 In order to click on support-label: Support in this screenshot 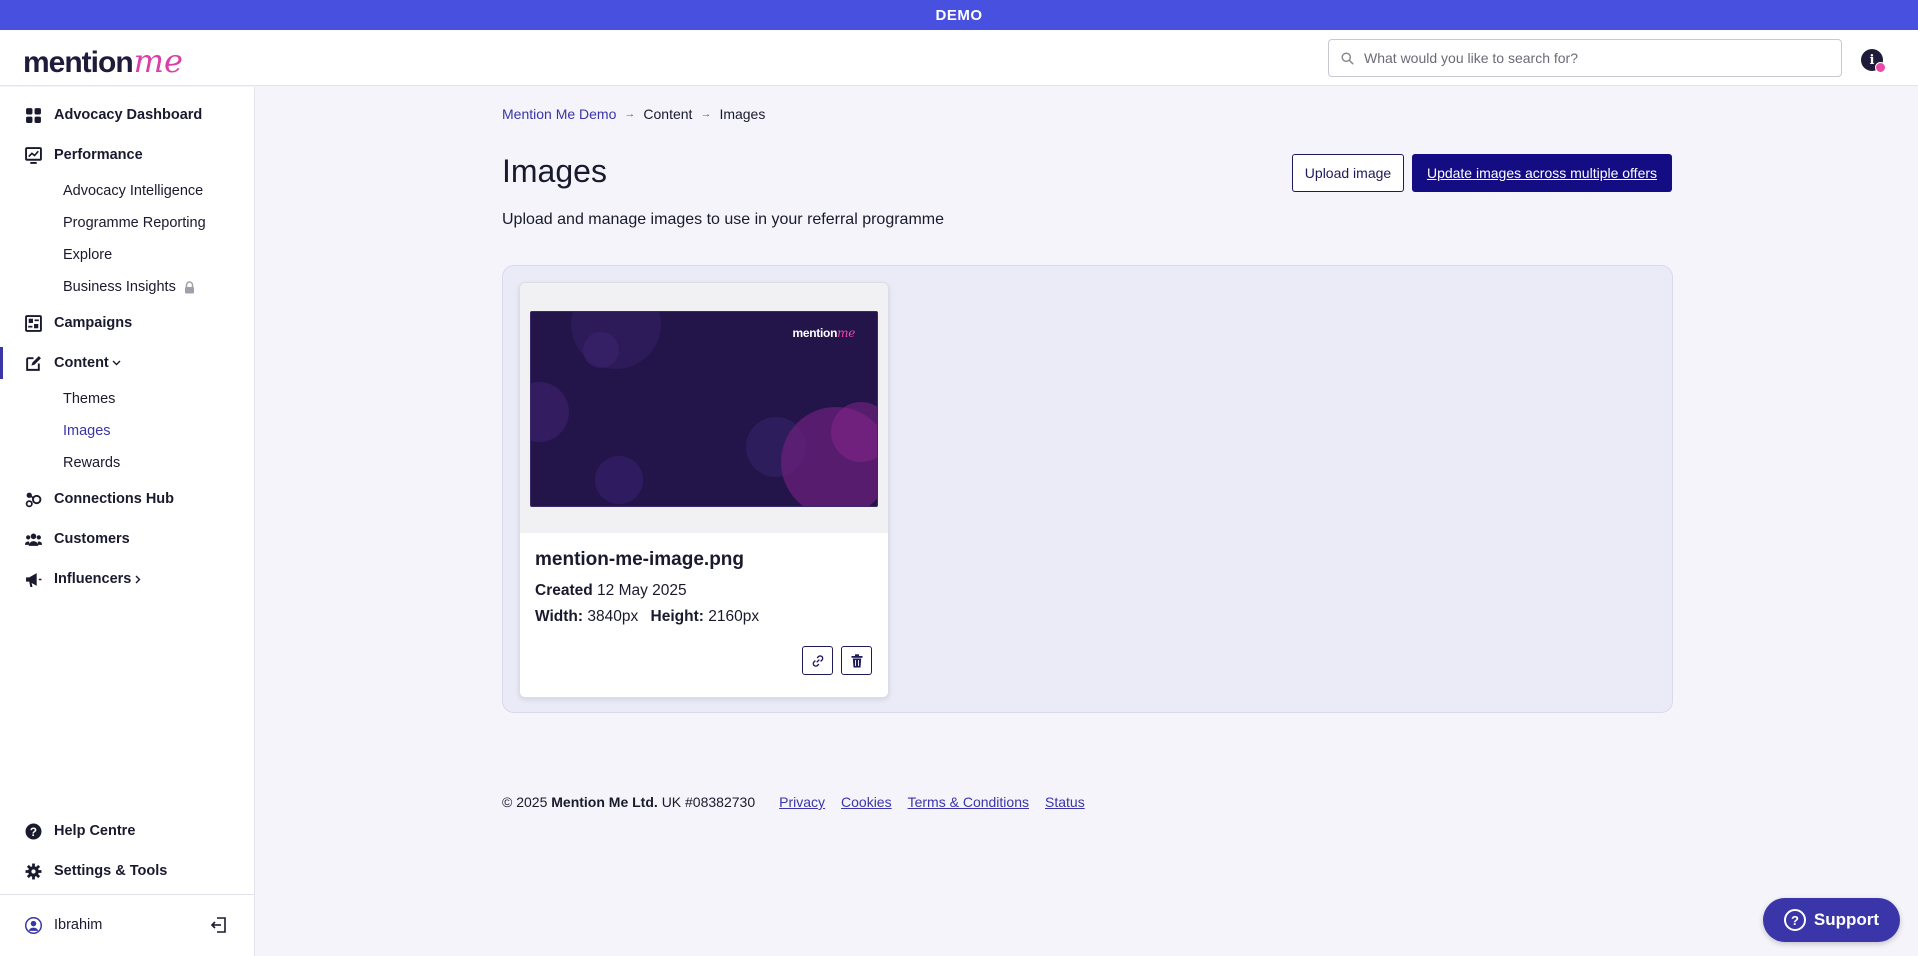, I will do `click(1846, 919)`.